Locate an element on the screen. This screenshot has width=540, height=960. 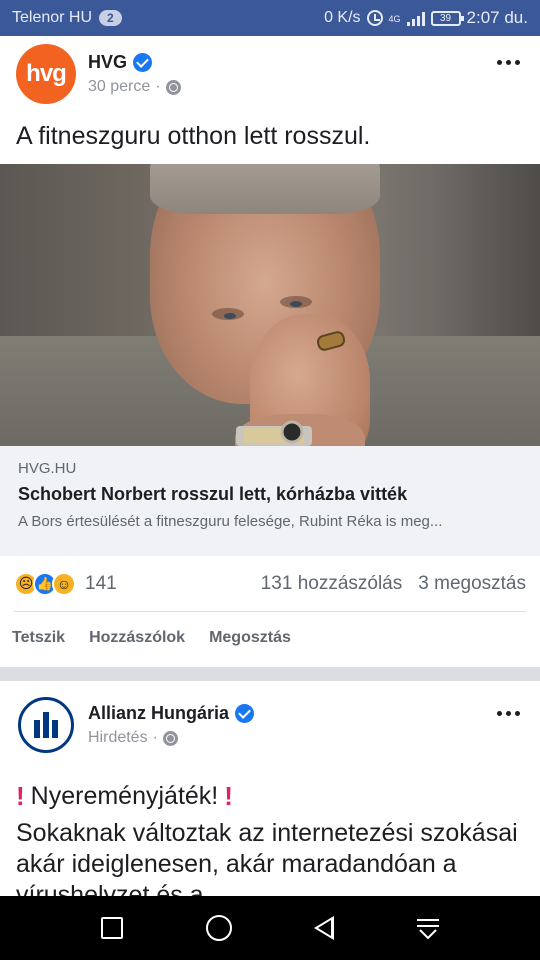
sponsored-label: Hirdetés is located at coordinates (118, 738).